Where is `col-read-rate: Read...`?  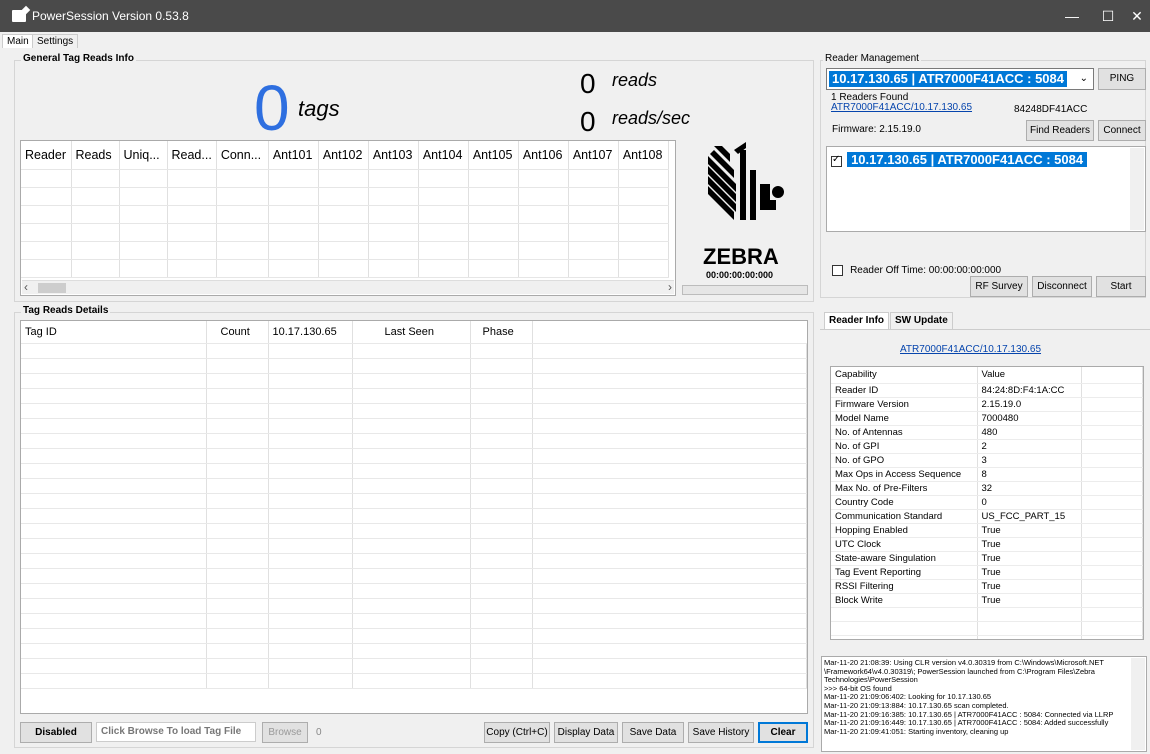
col-read-rate: Read... is located at coordinates (192, 155).